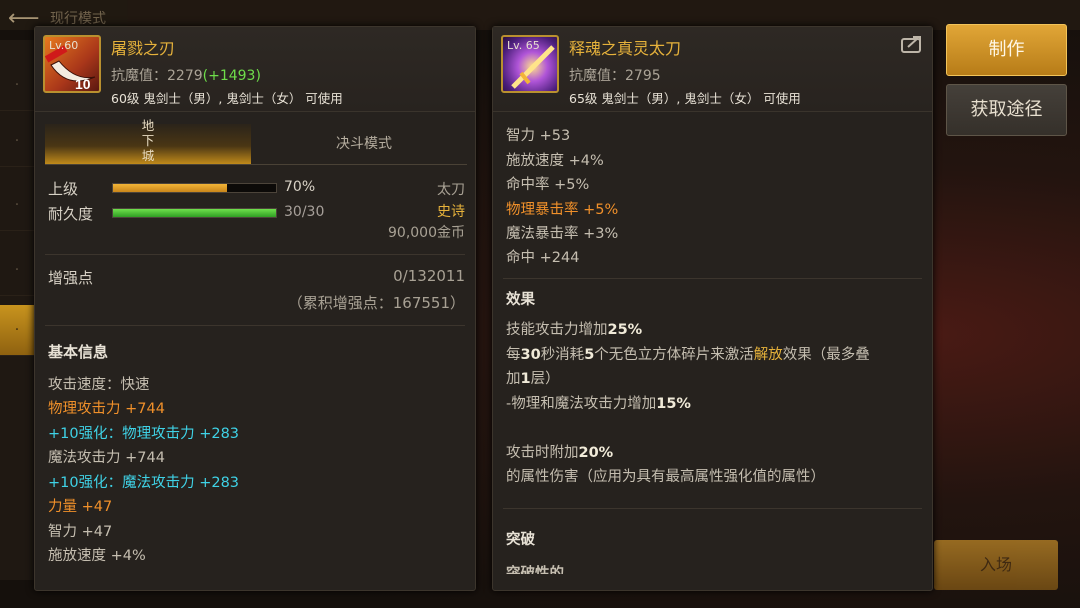  Describe the element at coordinates (71, 278) in the screenshot. I see `reinforce-label: 增强点` at that location.